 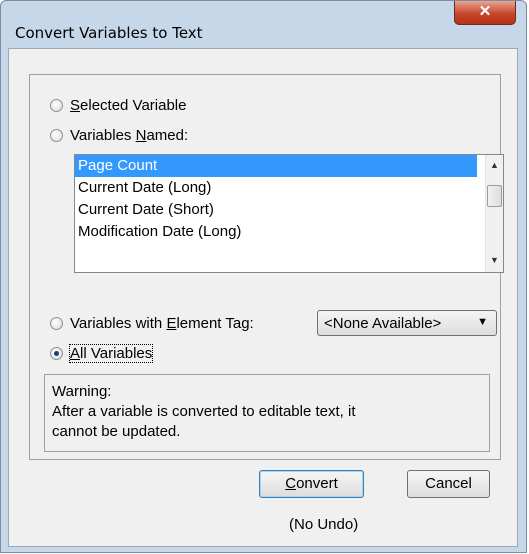 I want to click on list-item: Page Count, so click(x=276, y=166).